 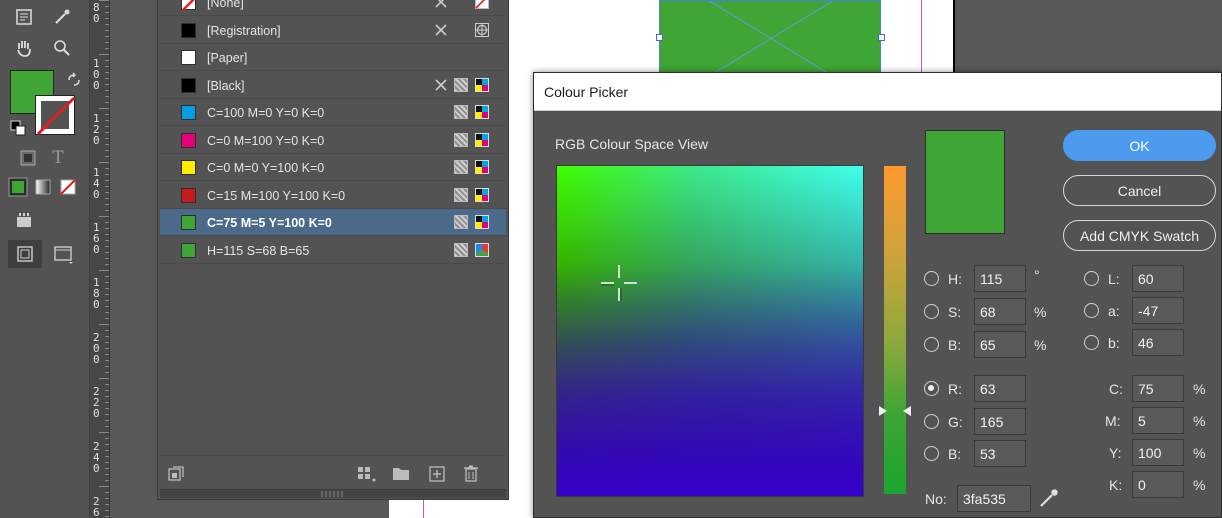 I want to click on red-input: 63, so click(x=1000, y=388).